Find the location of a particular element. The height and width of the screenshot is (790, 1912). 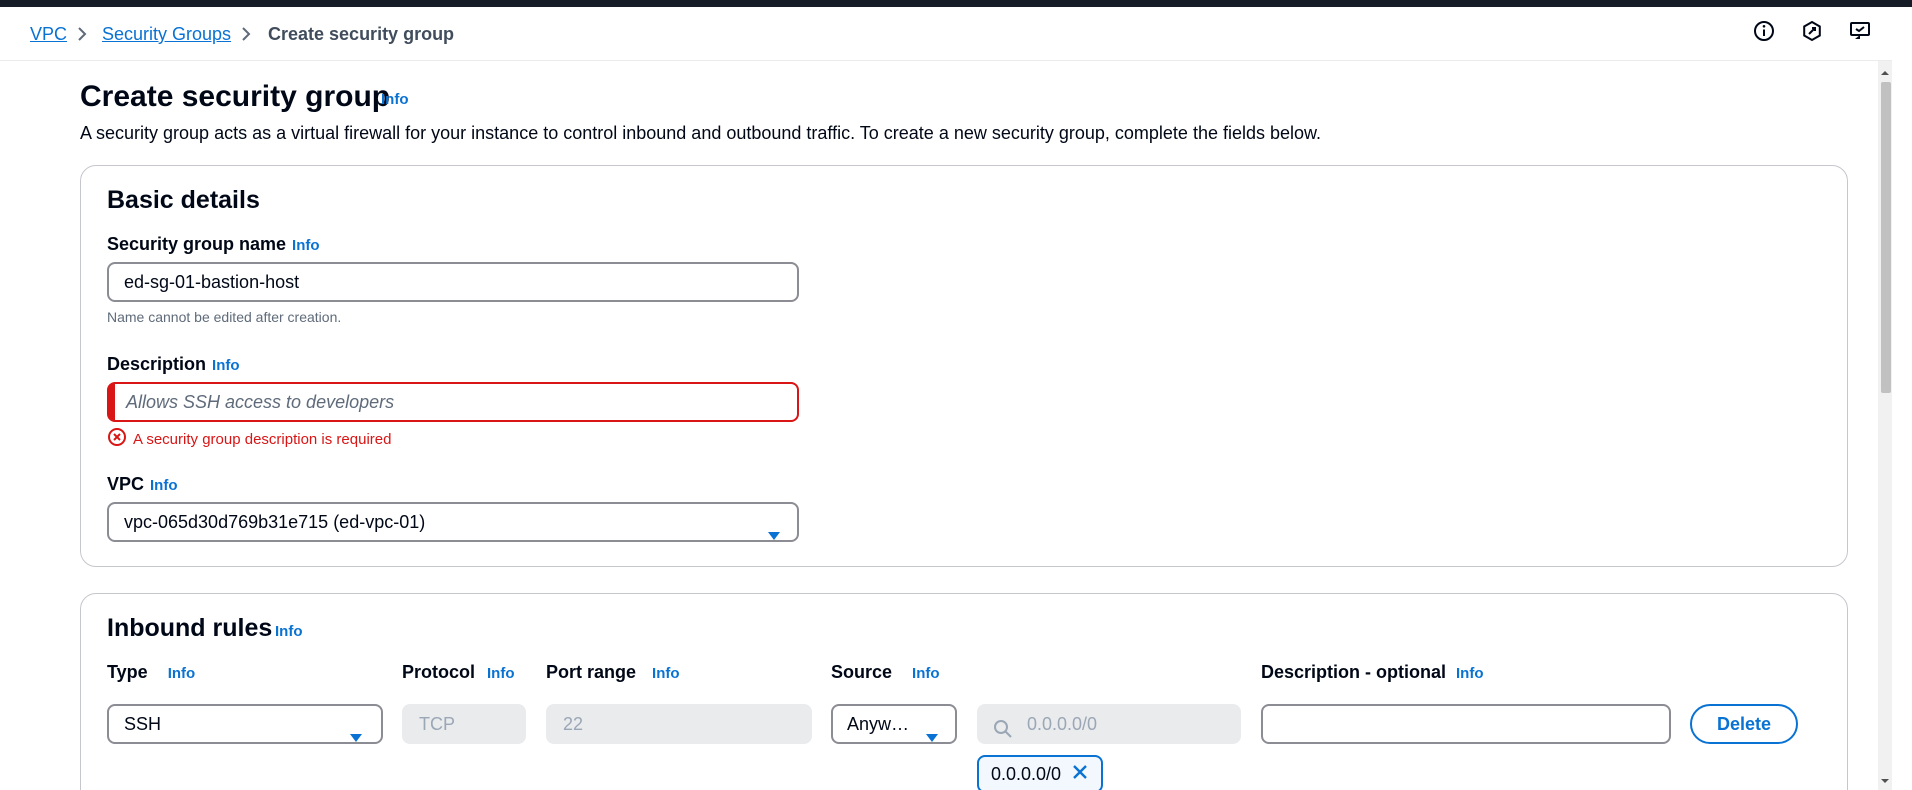

rule-source-search-input: 0.0.0.0/0 is located at coordinates (1109, 724).